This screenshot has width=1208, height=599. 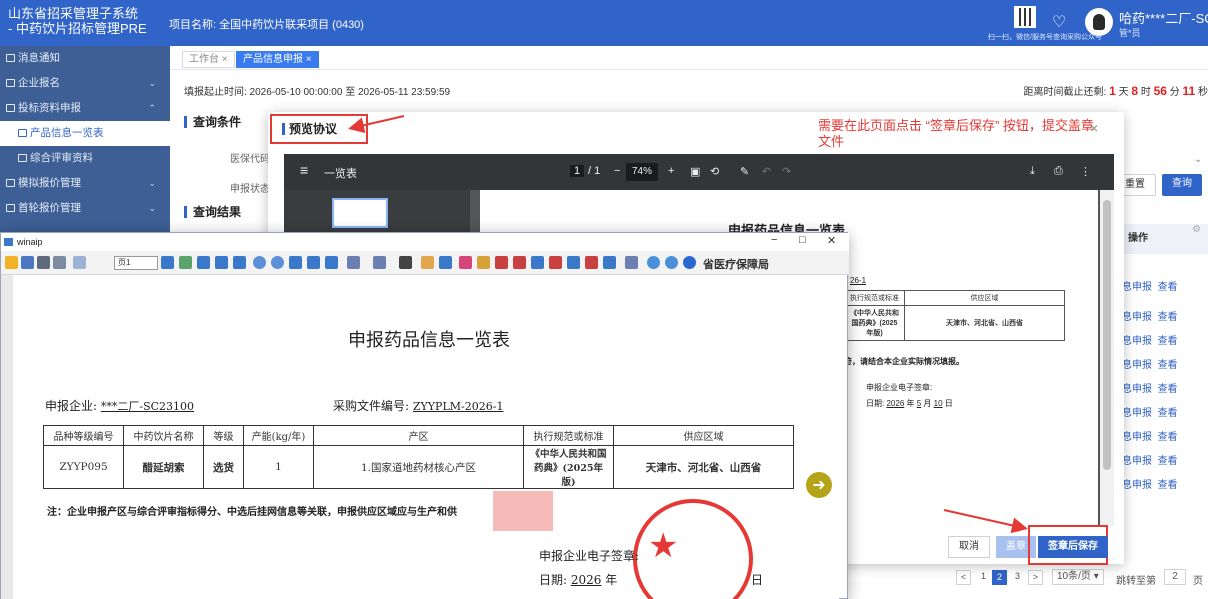 I want to click on download-icon: ⤓, so click(x=1032, y=171).